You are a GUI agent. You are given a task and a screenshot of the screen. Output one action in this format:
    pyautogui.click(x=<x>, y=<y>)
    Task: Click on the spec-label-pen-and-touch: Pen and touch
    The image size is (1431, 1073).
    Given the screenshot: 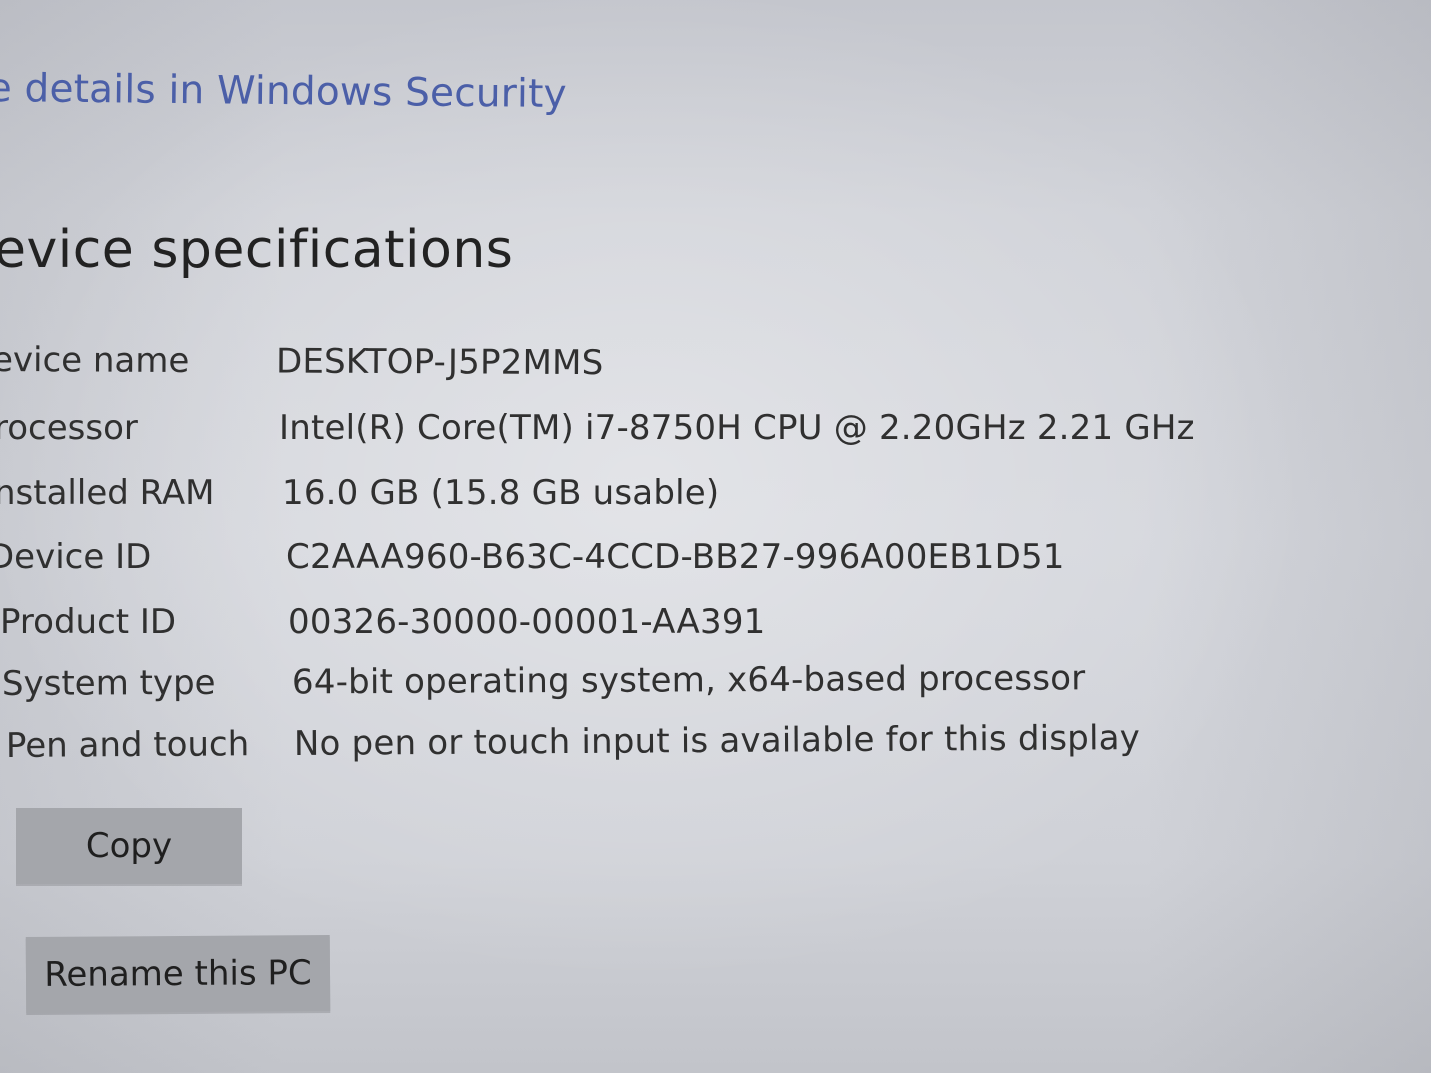 What is the action you would take?
    pyautogui.click(x=127, y=745)
    